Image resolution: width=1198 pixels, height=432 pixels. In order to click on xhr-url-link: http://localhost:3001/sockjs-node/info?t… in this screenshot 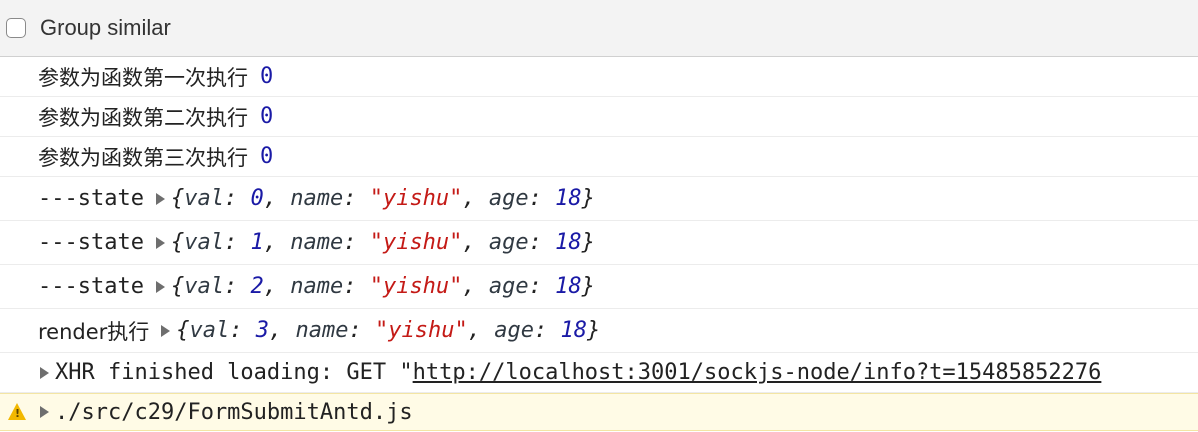, I will do `click(757, 372)`.